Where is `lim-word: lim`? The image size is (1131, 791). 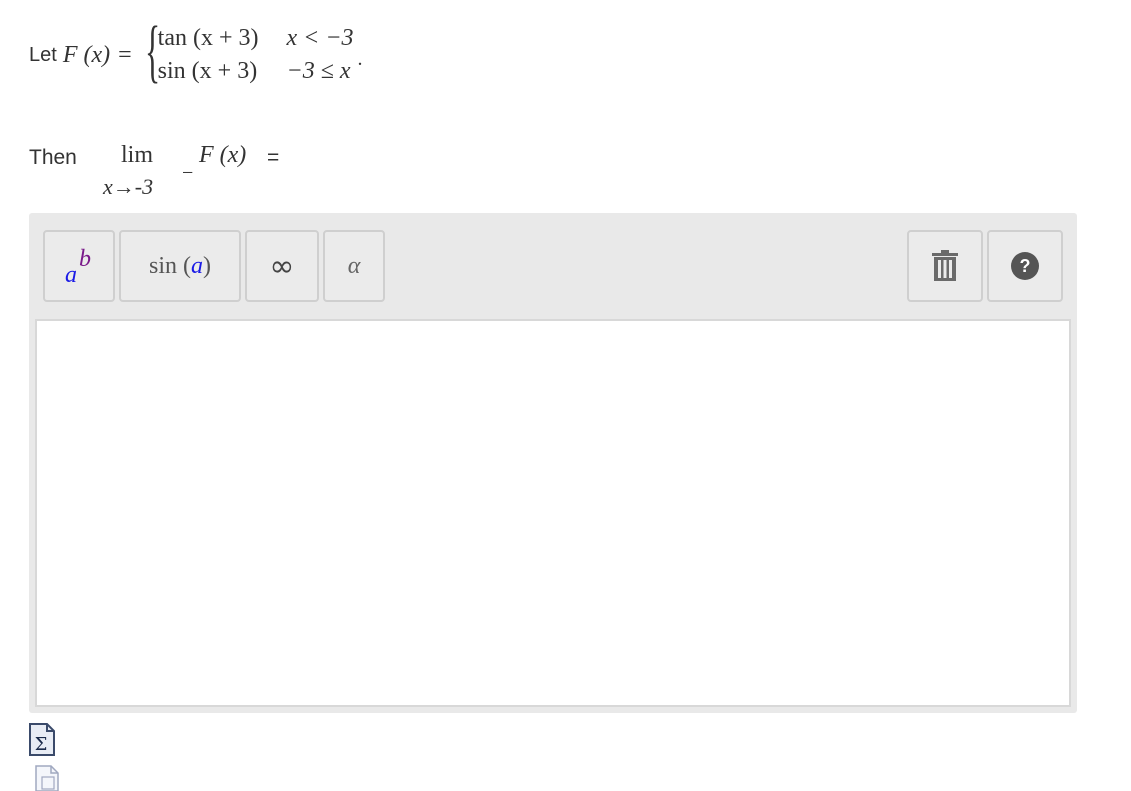
lim-word: lim is located at coordinates (137, 155).